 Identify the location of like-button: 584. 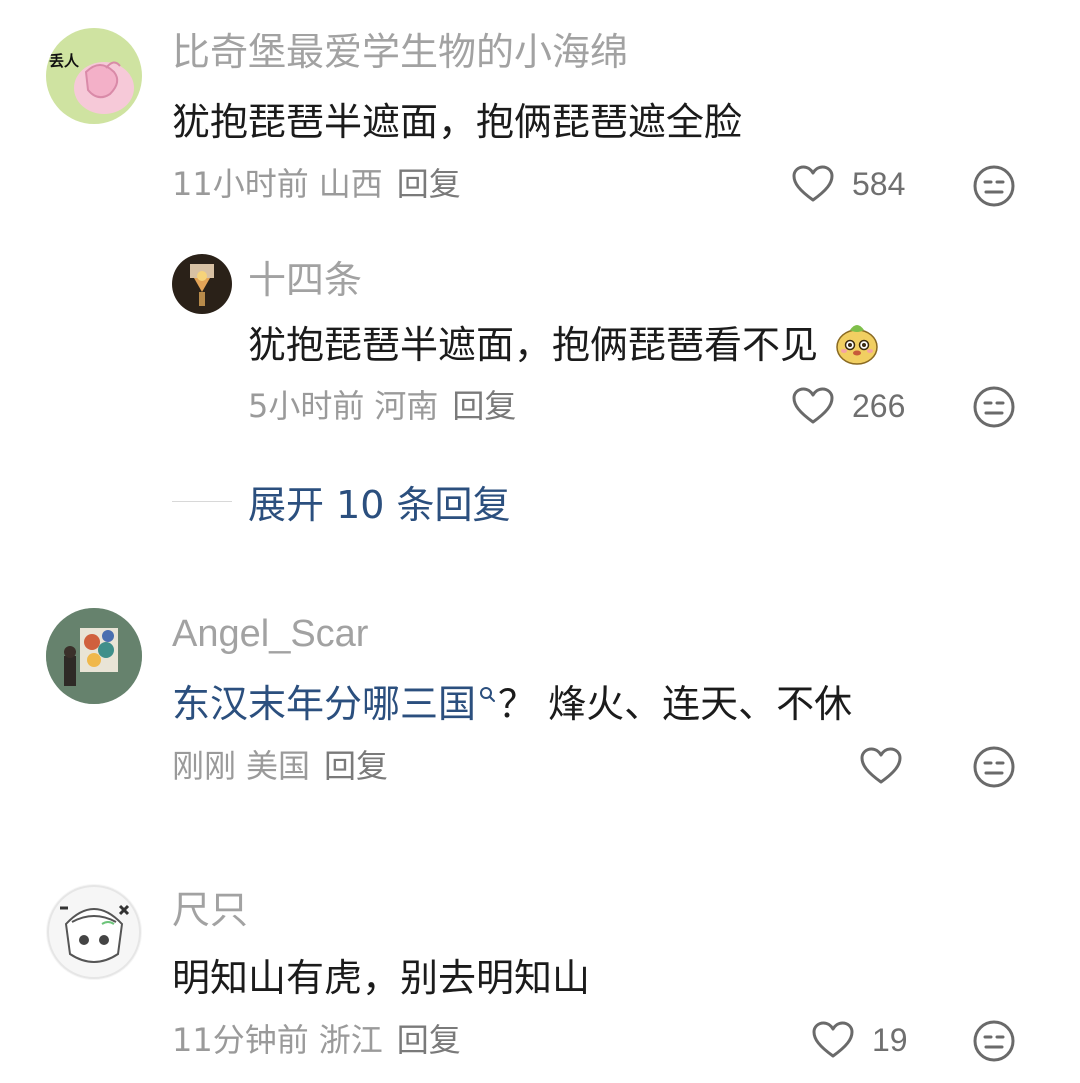
(848, 184).